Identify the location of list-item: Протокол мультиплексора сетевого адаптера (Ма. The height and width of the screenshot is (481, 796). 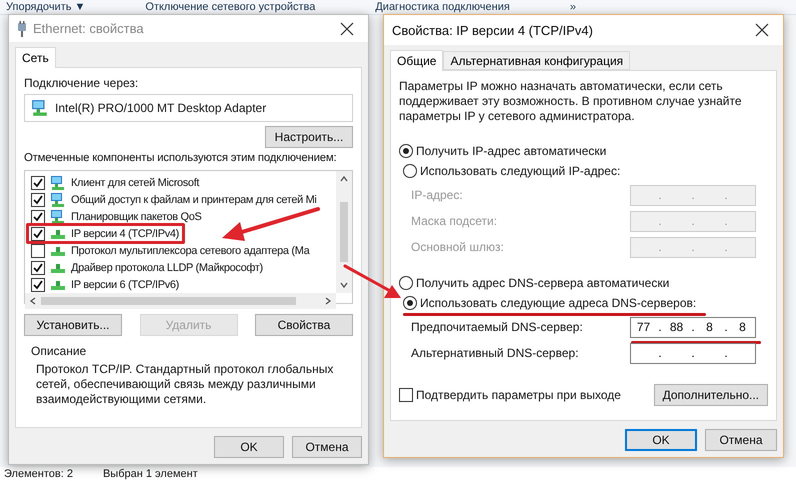
(190, 250).